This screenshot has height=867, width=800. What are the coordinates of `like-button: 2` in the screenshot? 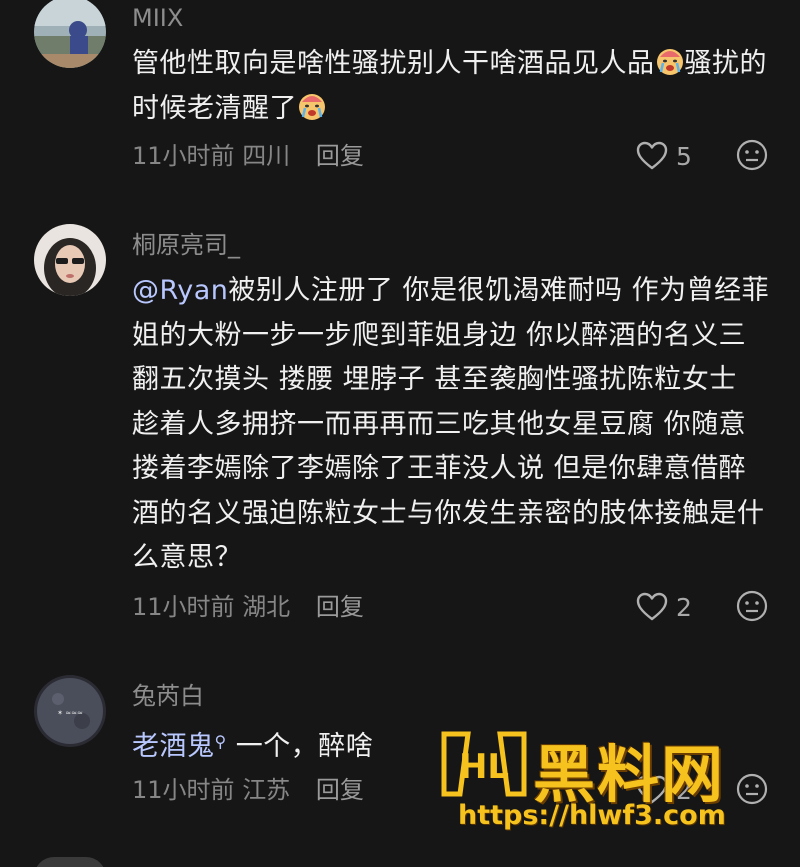 It's located at (664, 607).